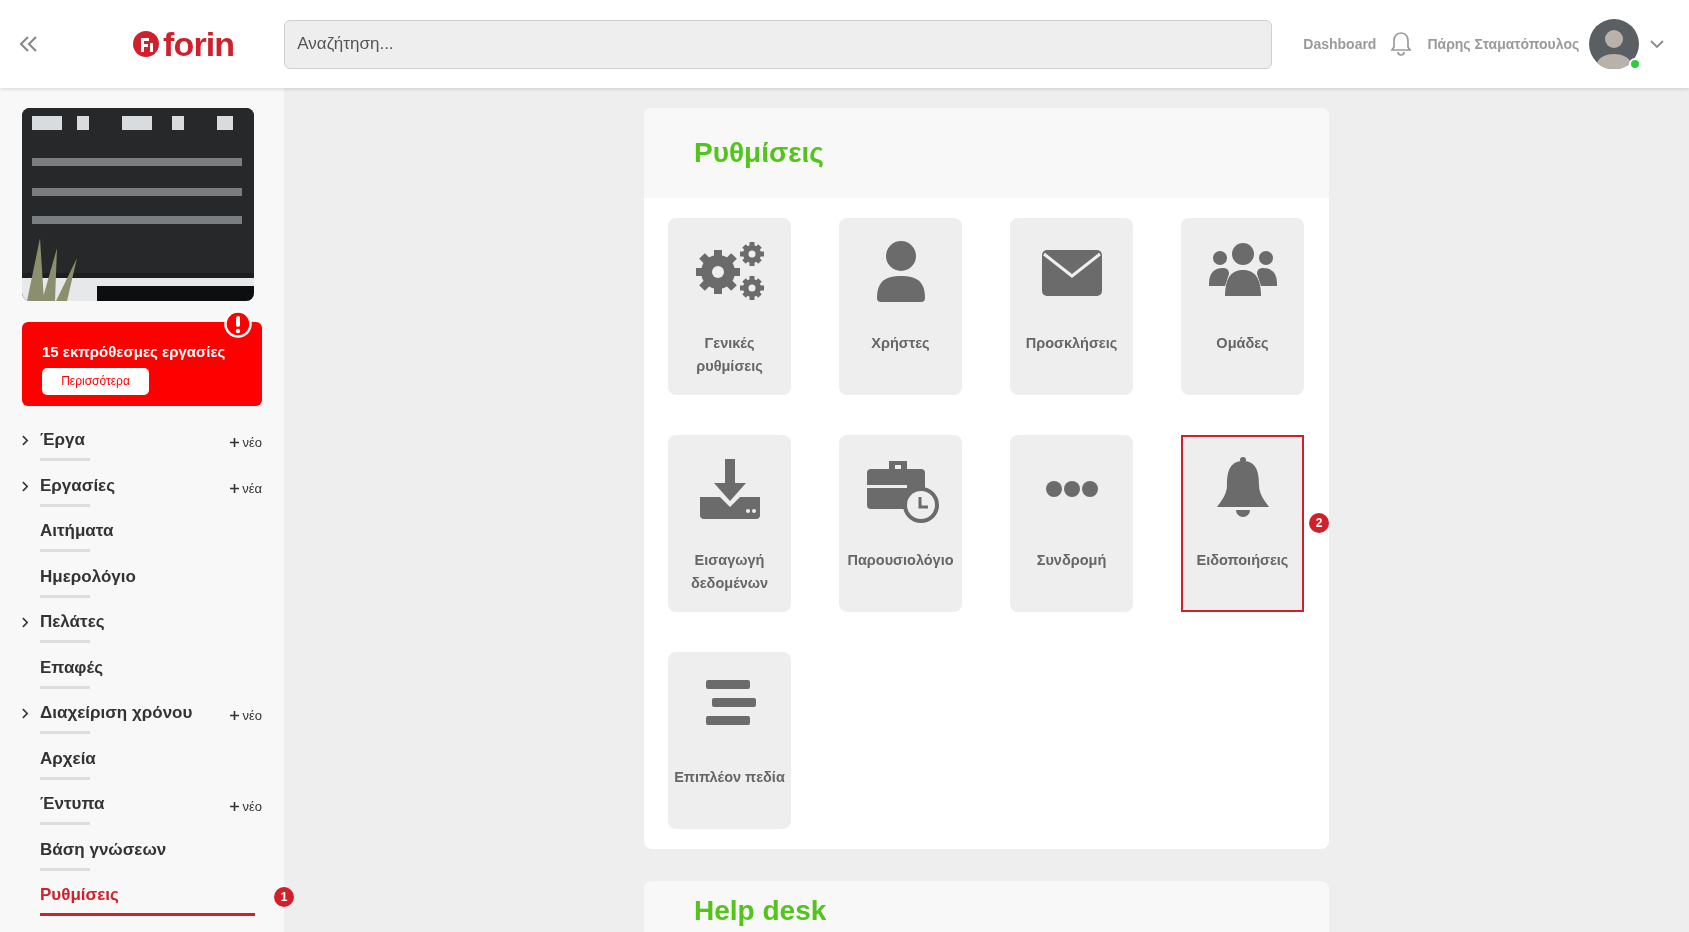 The height and width of the screenshot is (932, 1689). What do you see at coordinates (78, 485) in the screenshot?
I see `sidebar-item: Εργασίες` at bounding box center [78, 485].